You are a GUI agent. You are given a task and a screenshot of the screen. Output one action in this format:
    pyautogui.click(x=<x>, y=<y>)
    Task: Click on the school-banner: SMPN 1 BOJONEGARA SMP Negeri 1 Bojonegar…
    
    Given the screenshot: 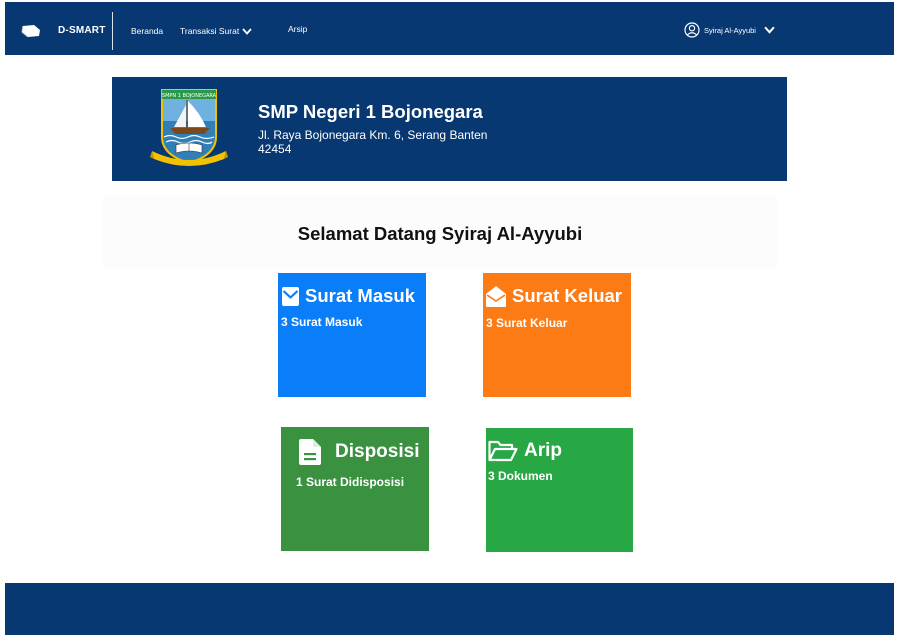 What is the action you would take?
    pyautogui.click(x=449, y=129)
    